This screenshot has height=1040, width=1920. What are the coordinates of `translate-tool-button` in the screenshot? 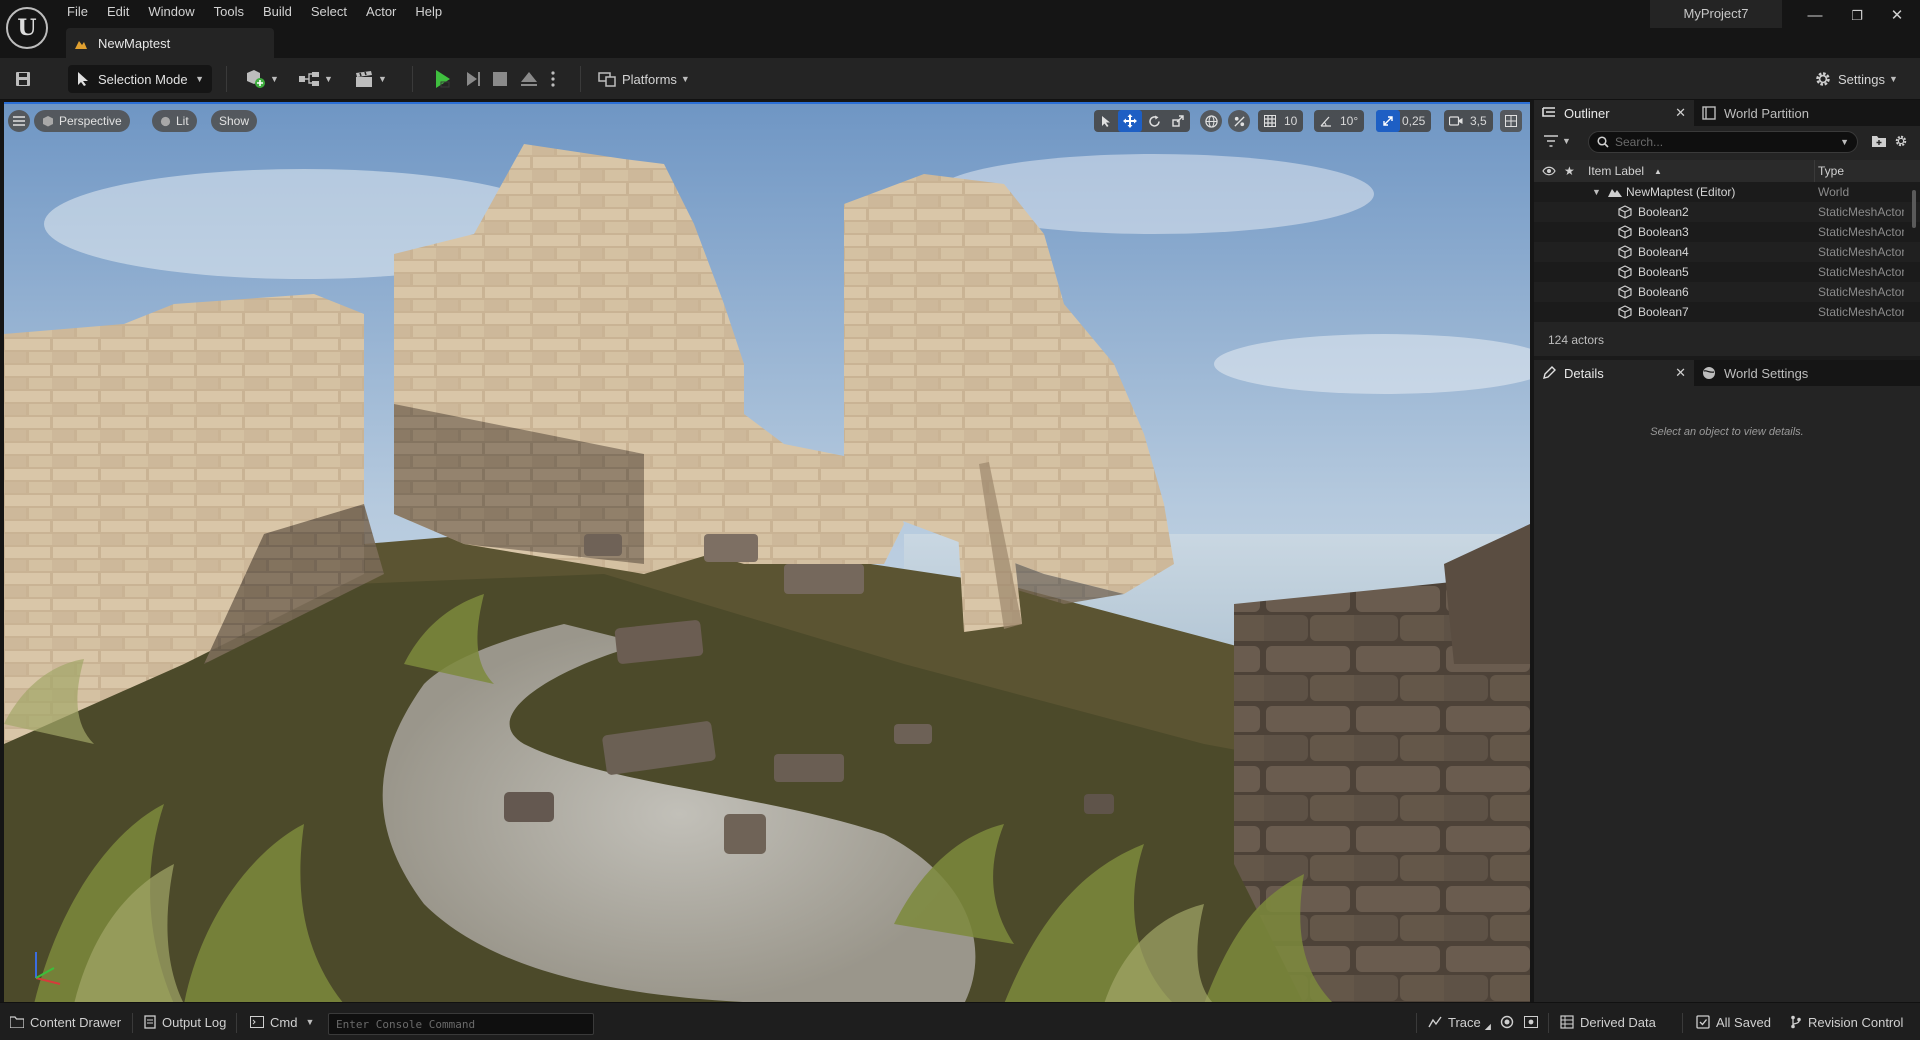 It's located at (1130, 121).